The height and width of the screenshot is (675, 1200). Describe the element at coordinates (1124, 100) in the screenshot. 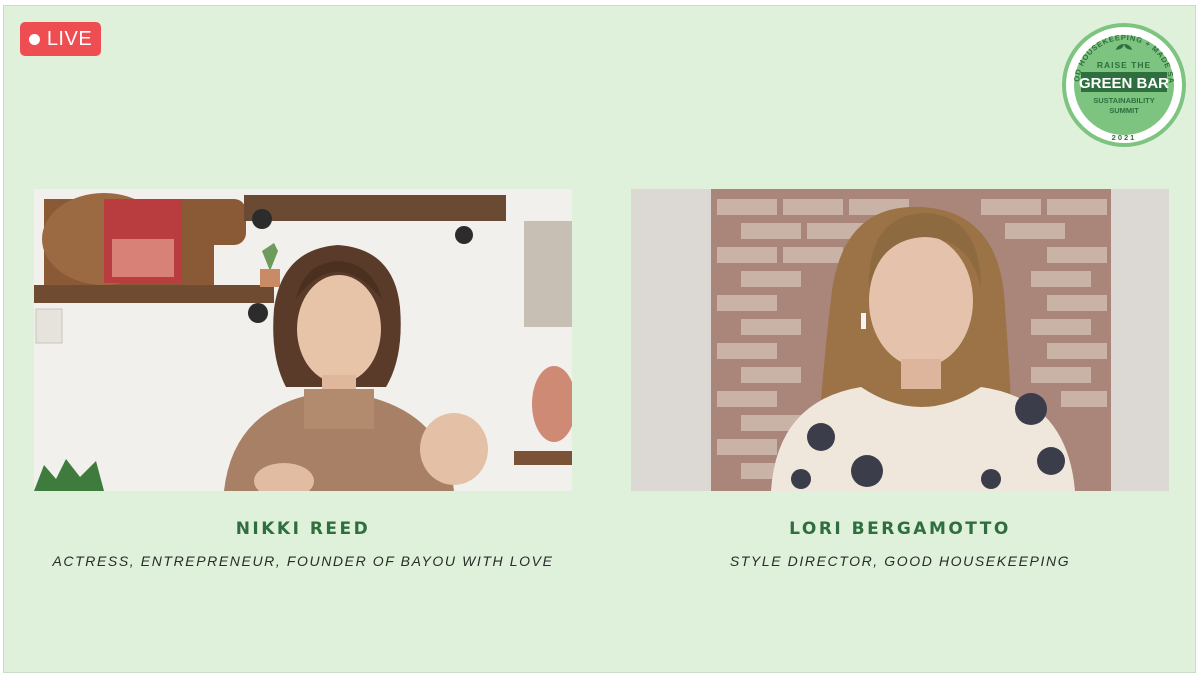

I see `logo-line-3: SUSTAINABILITY` at that location.